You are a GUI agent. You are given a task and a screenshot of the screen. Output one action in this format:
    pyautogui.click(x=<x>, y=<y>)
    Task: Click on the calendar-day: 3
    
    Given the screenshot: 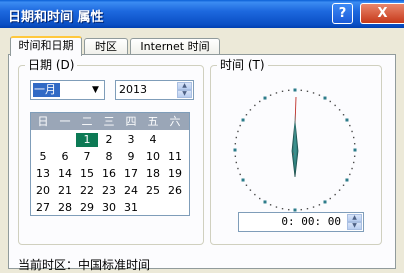 What is the action you would take?
    pyautogui.click(x=131, y=140)
    